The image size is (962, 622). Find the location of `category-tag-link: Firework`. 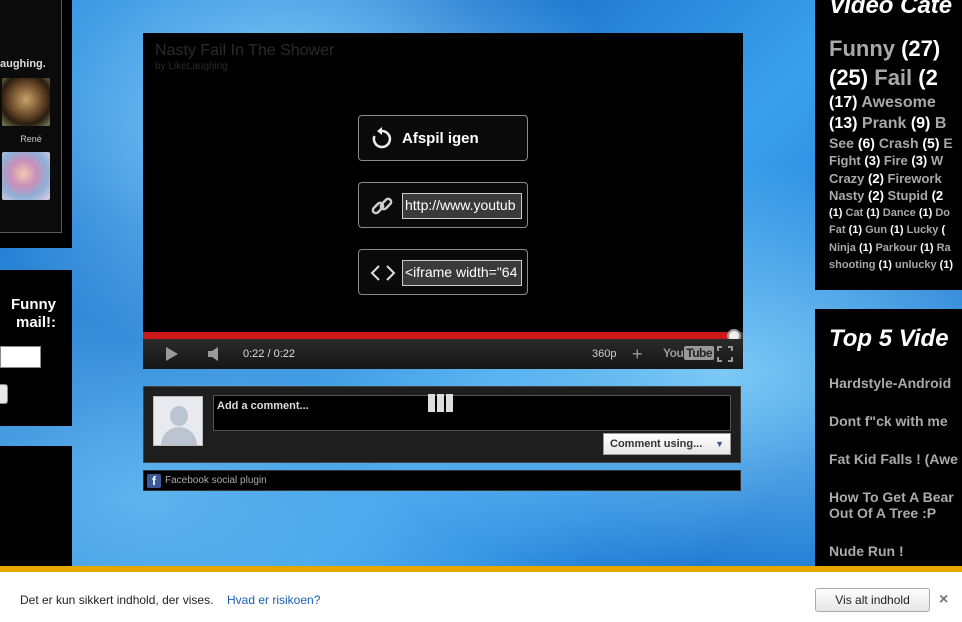

category-tag-link: Firework is located at coordinates (915, 178).